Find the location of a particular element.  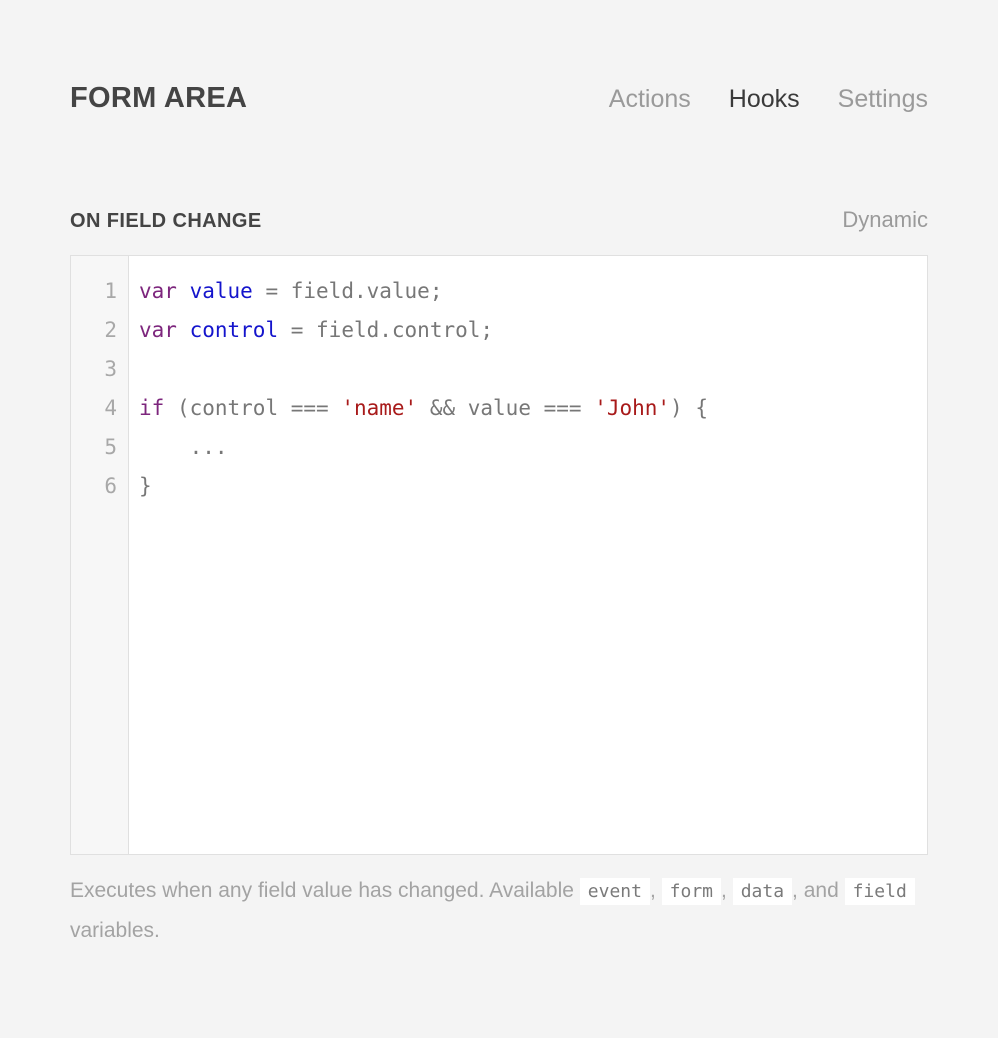

line-number: 1 is located at coordinates (110, 291).